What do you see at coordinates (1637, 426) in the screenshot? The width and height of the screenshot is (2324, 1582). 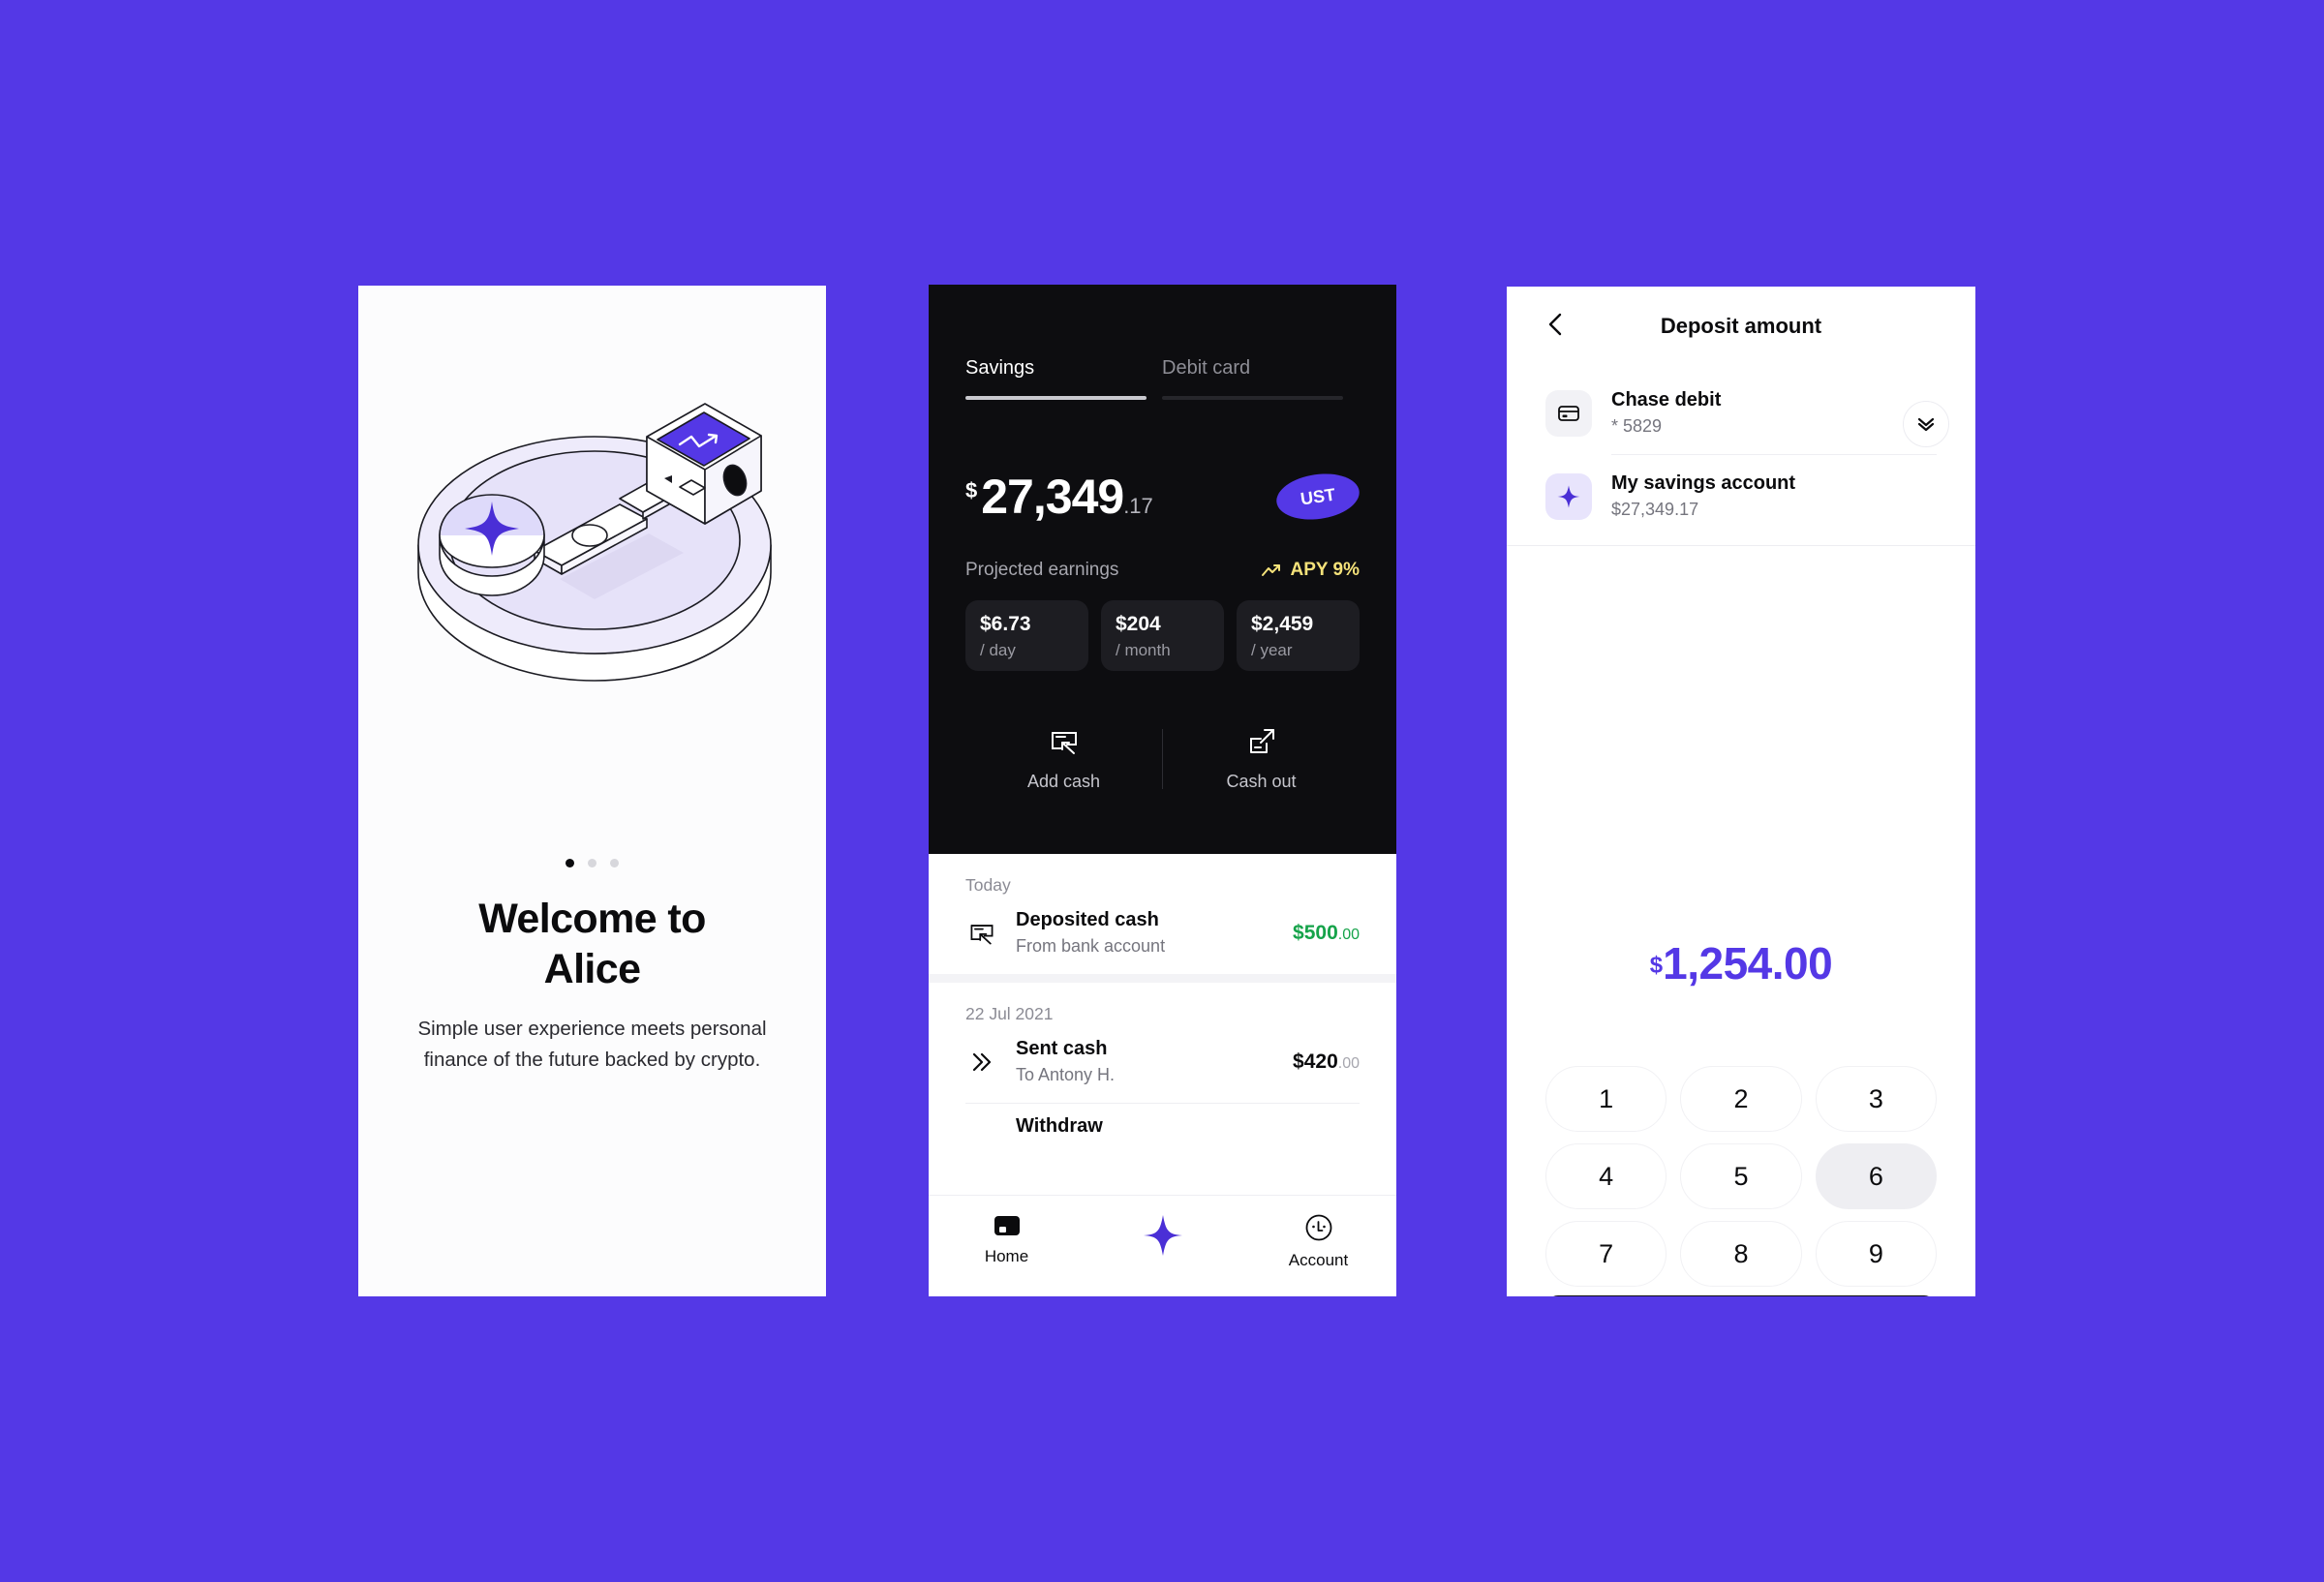 I see `account-detail: * 5829` at bounding box center [1637, 426].